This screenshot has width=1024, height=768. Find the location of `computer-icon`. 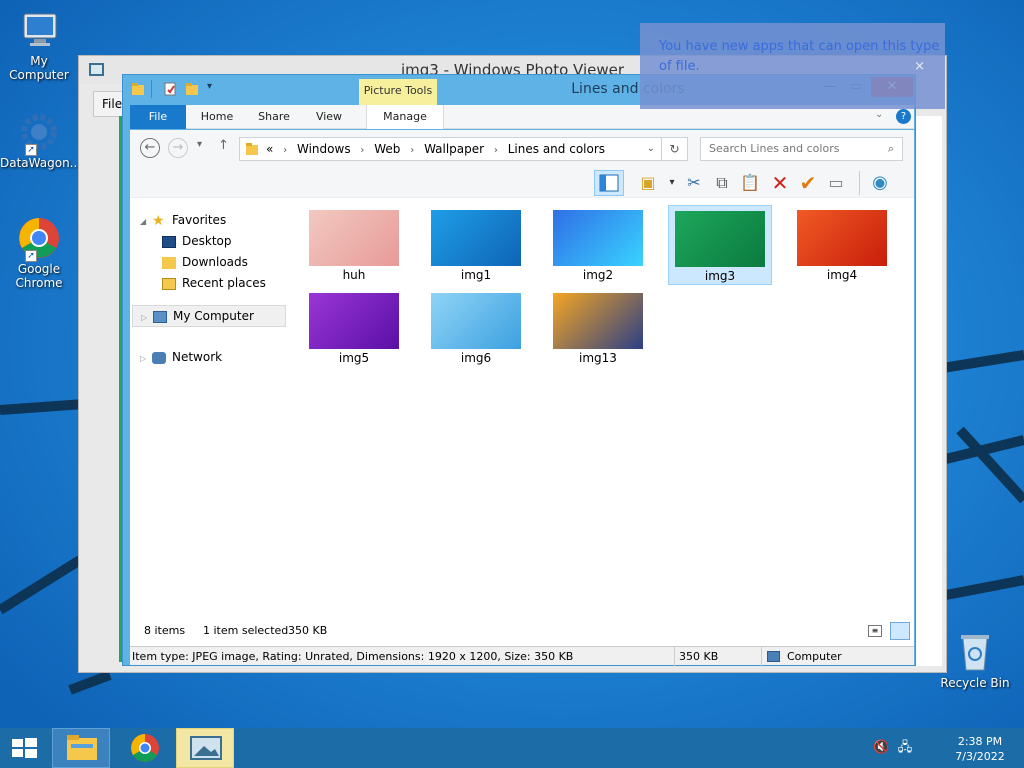

computer-icon is located at coordinates (159, 316).